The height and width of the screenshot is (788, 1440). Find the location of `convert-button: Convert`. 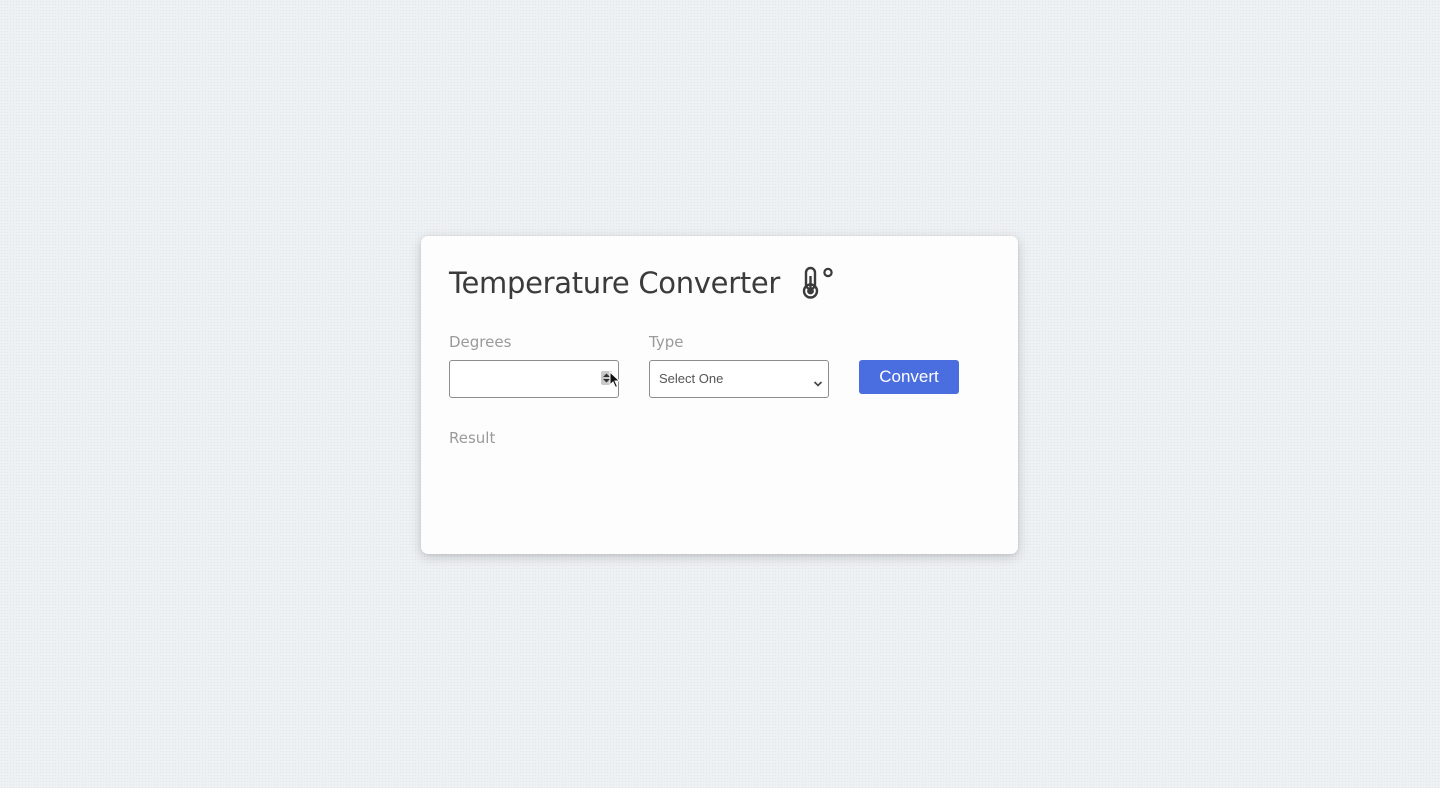

convert-button: Convert is located at coordinates (909, 377).